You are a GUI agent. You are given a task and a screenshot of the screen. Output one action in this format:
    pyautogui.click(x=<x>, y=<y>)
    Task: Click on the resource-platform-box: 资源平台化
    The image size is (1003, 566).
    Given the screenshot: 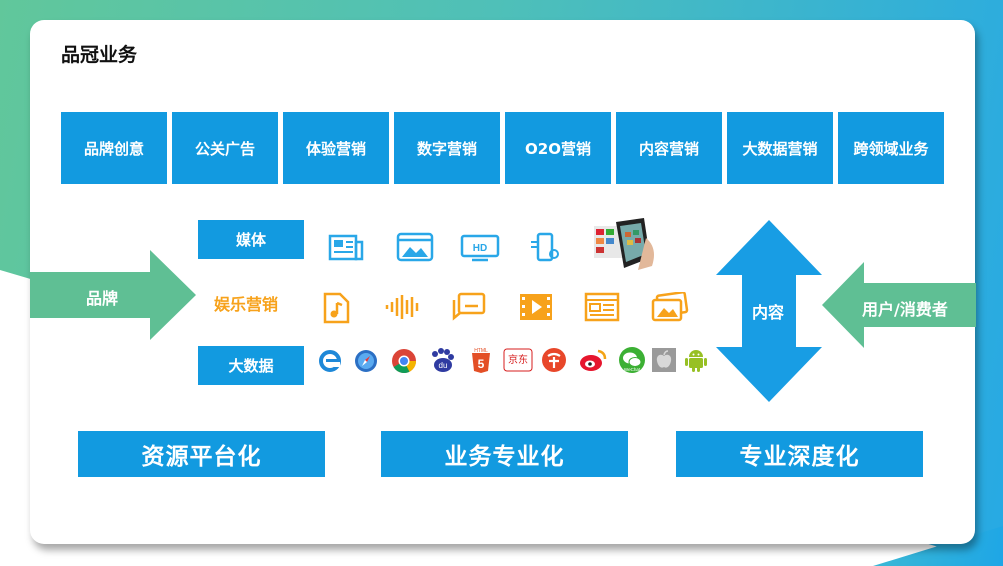 What is the action you would take?
    pyautogui.click(x=201, y=454)
    